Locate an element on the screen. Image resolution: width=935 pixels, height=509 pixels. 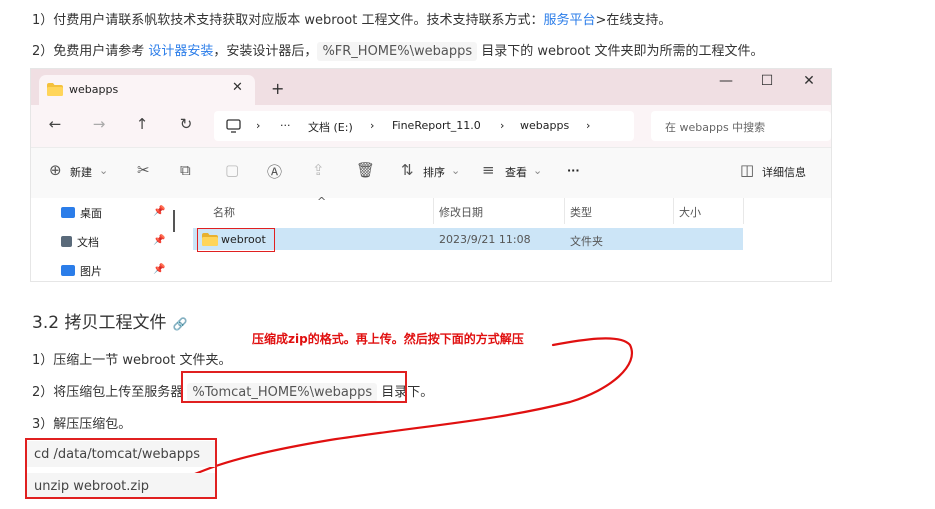
step-3: 3）解压压缩包。 is located at coordinates (82, 424).